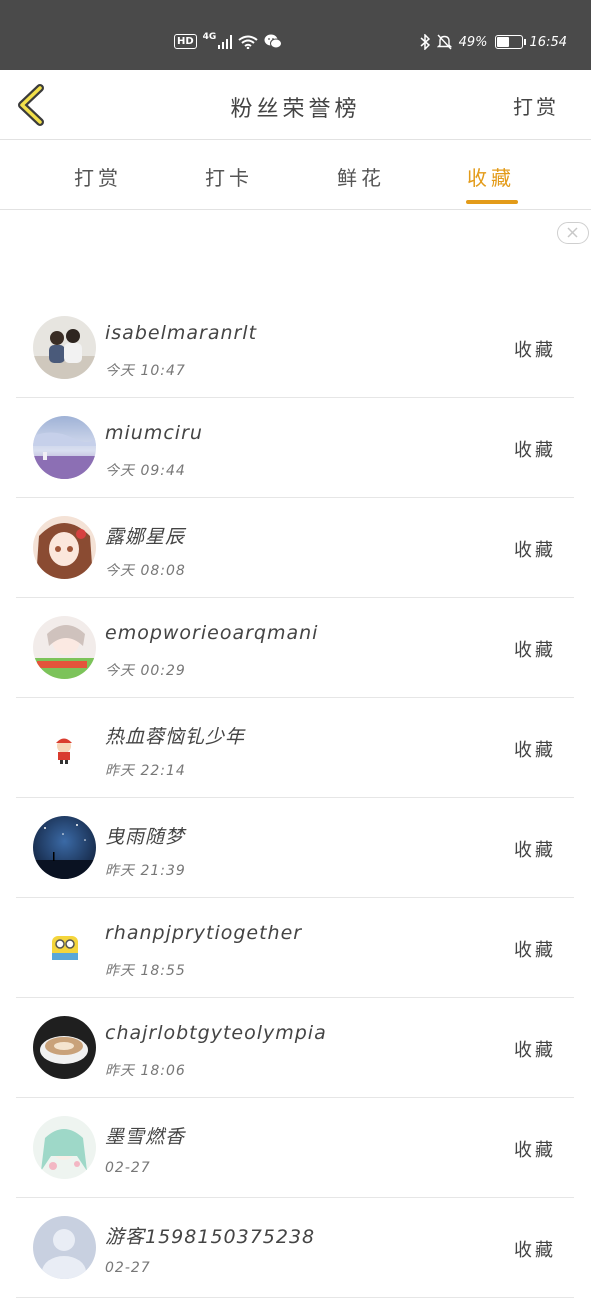 This screenshot has width=591, height=1298. What do you see at coordinates (361, 176) in the screenshot?
I see `tab-flowers: 鲜花` at bounding box center [361, 176].